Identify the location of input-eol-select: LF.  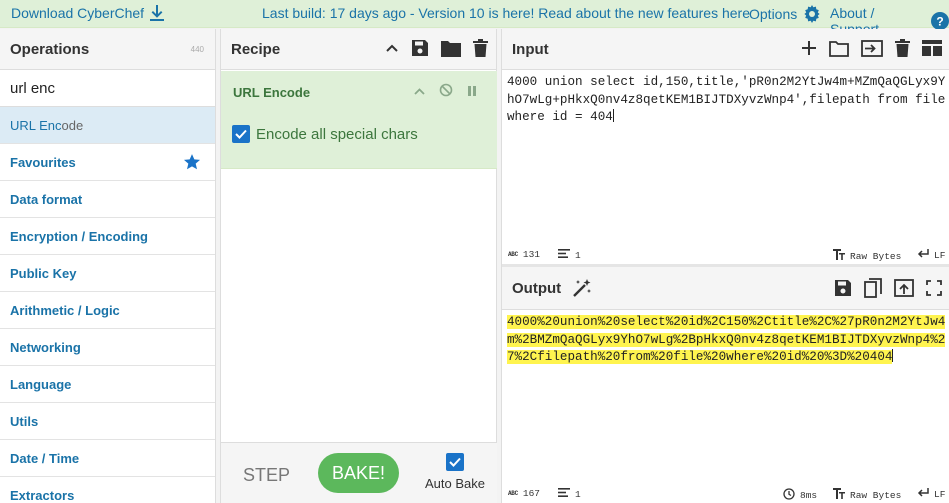
(931, 255).